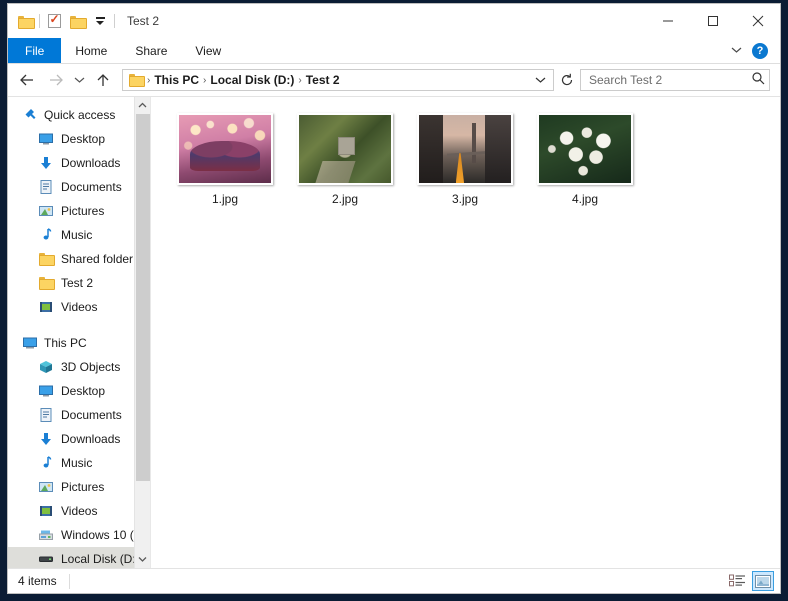 This screenshot has width=788, height=601. Describe the element at coordinates (567, 80) in the screenshot. I see `refresh-icon` at that location.